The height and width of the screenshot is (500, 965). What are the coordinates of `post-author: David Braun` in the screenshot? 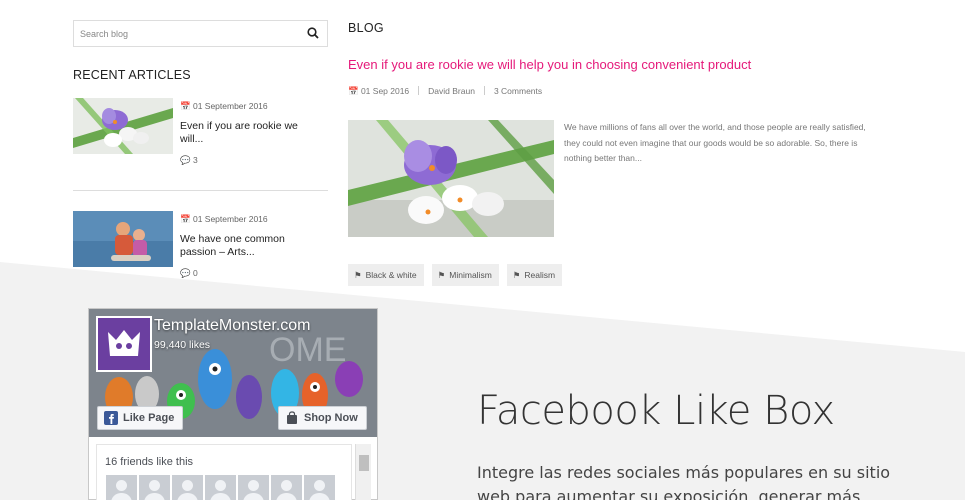 It's located at (451, 91).